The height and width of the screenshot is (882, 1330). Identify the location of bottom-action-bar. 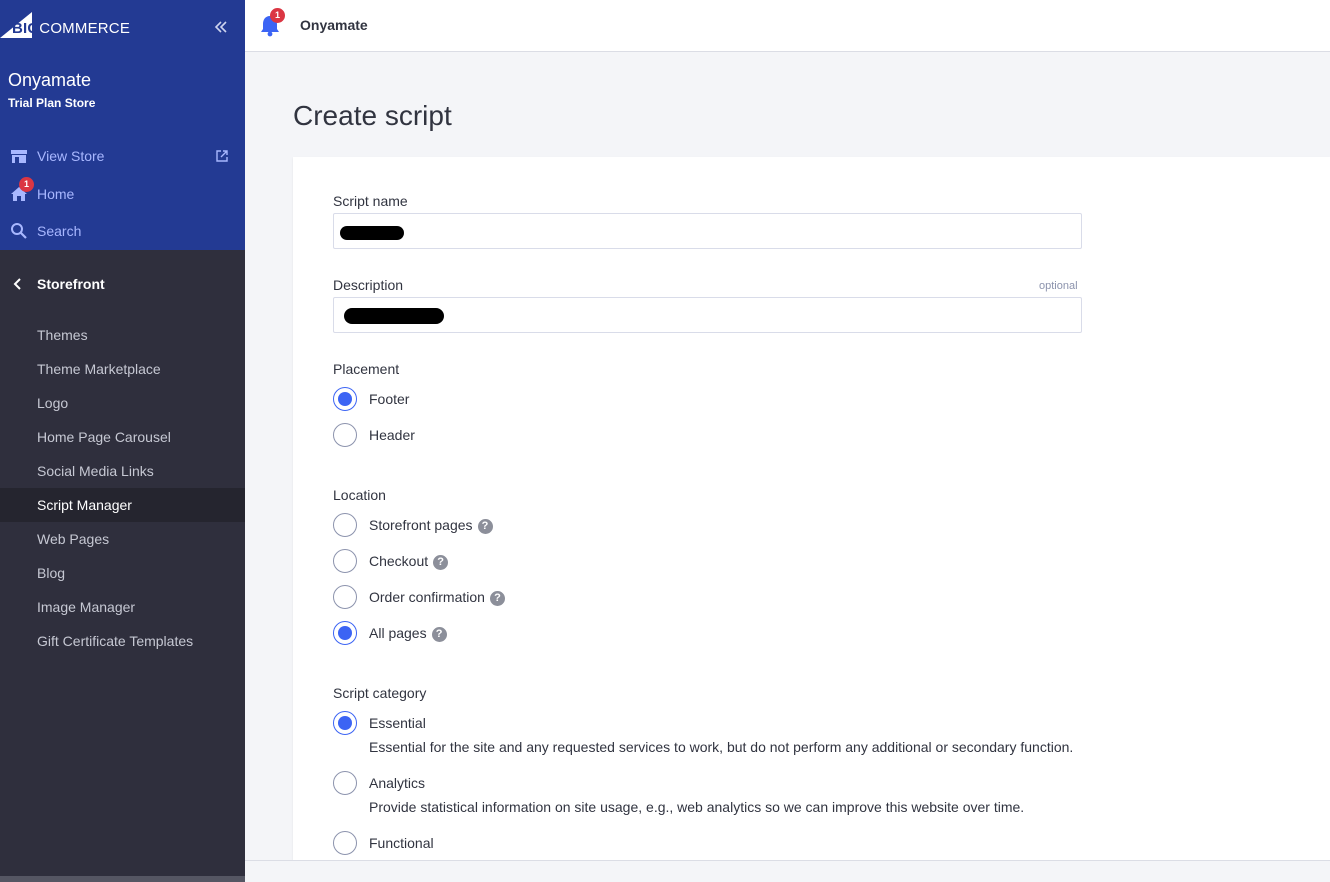
(787, 871).